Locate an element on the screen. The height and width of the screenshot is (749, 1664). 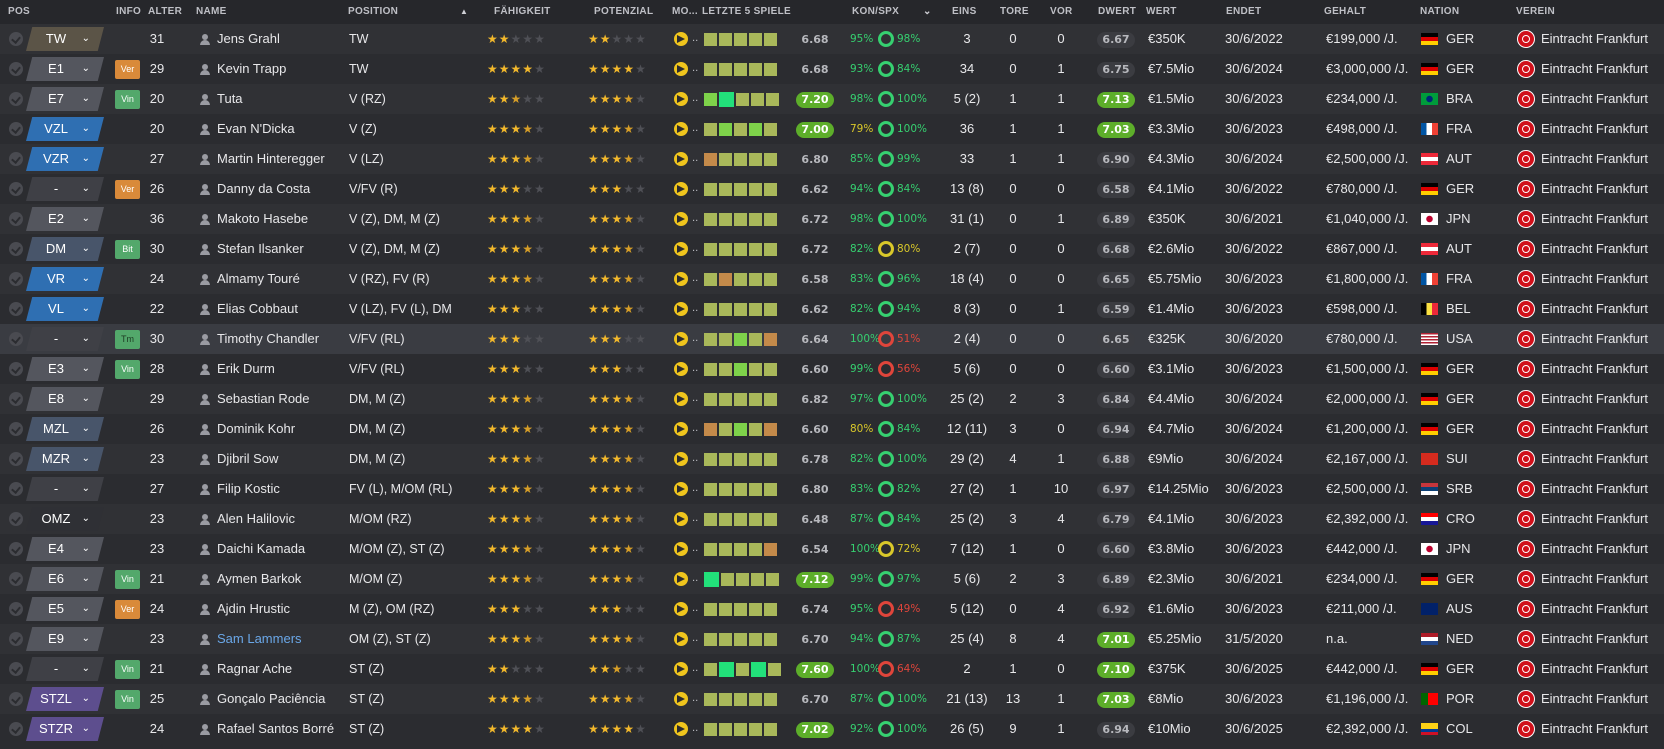
chevron-down-icon: ⌄ is located at coordinates (927, 11).